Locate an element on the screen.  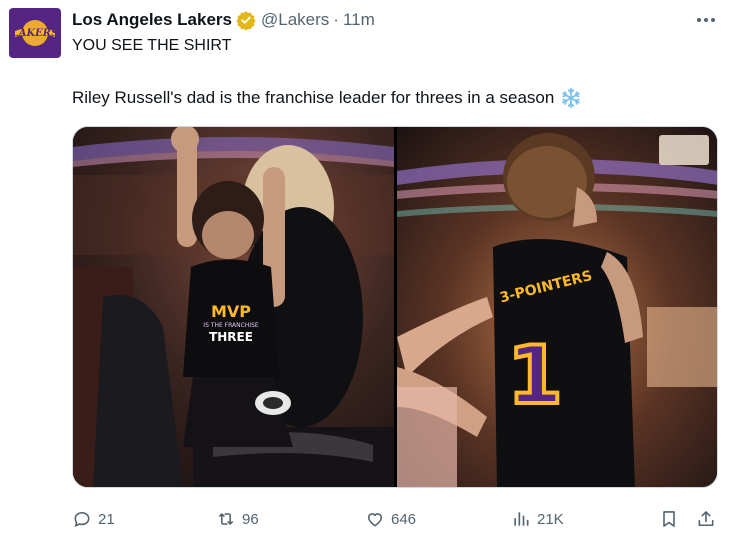
reply-icon is located at coordinates (82, 519).